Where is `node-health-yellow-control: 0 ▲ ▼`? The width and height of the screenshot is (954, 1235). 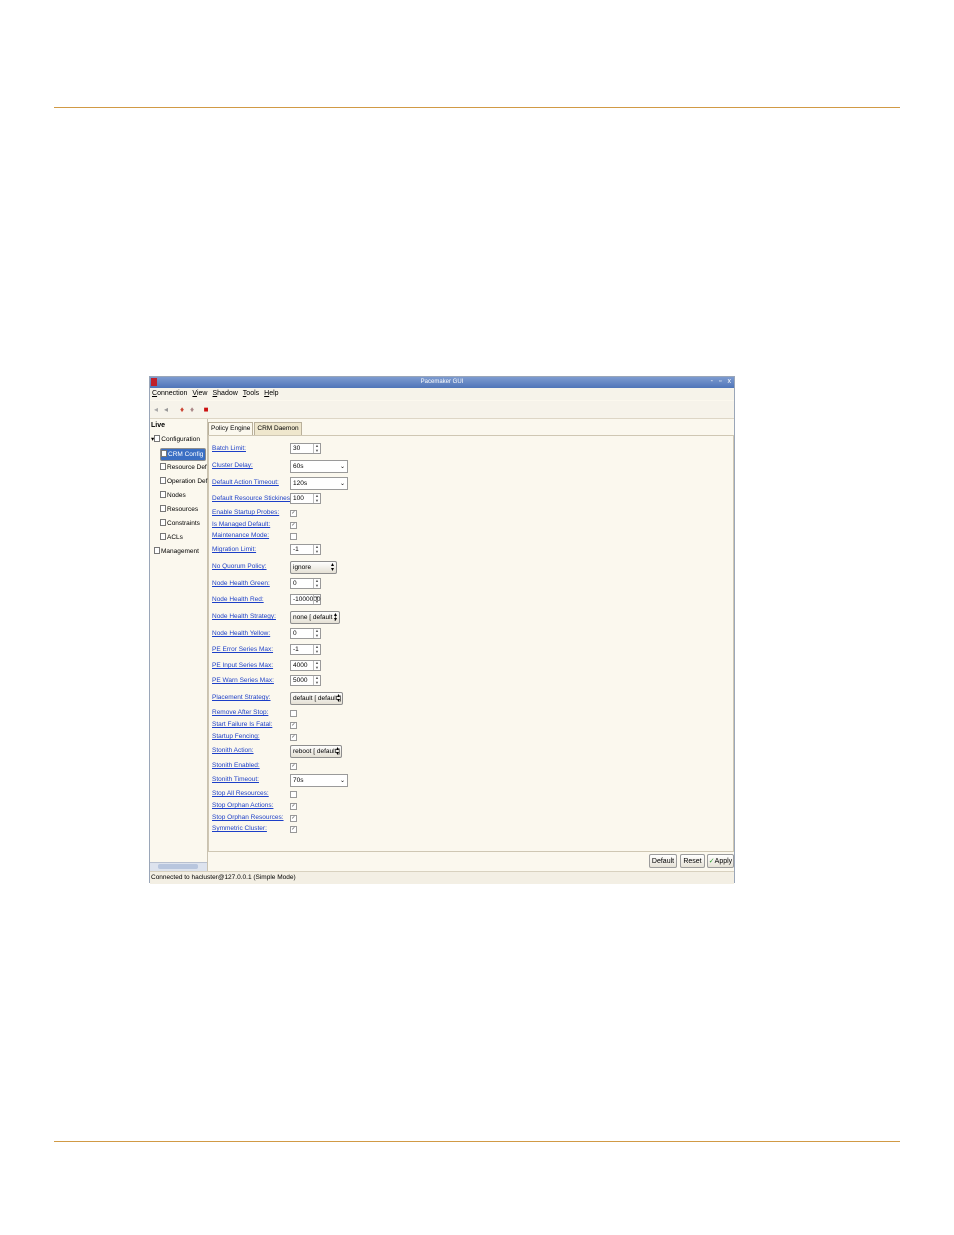 node-health-yellow-control: 0 ▲ ▼ is located at coordinates (305, 633).